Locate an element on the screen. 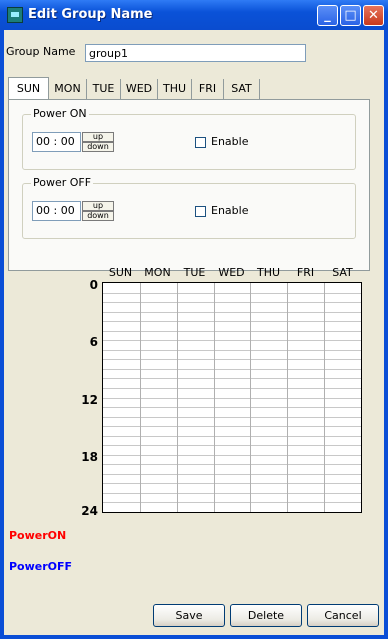 The image size is (388, 639). tab-tue: TUE is located at coordinates (104, 89).